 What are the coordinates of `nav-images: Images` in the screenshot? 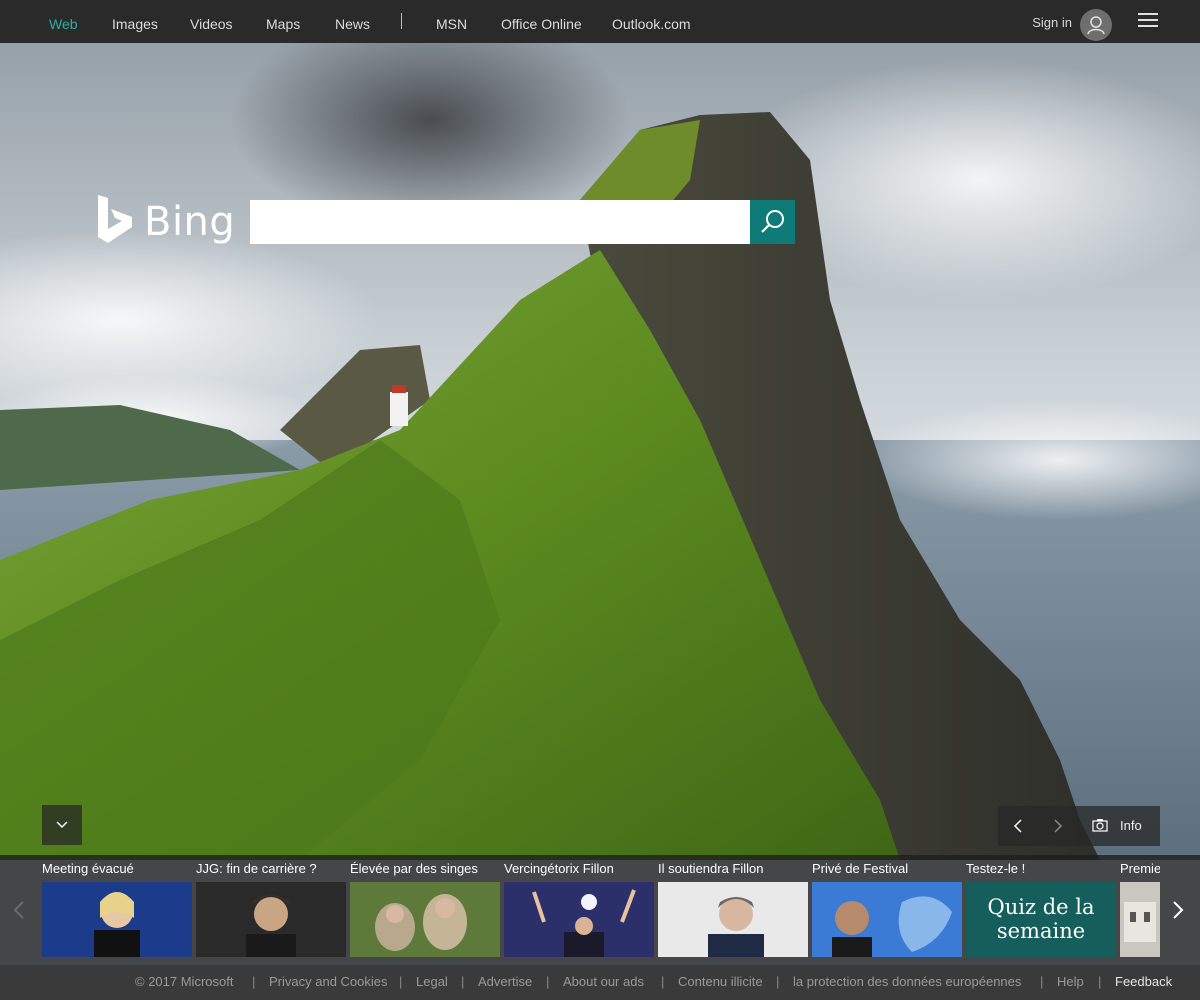 It's located at (135, 24).